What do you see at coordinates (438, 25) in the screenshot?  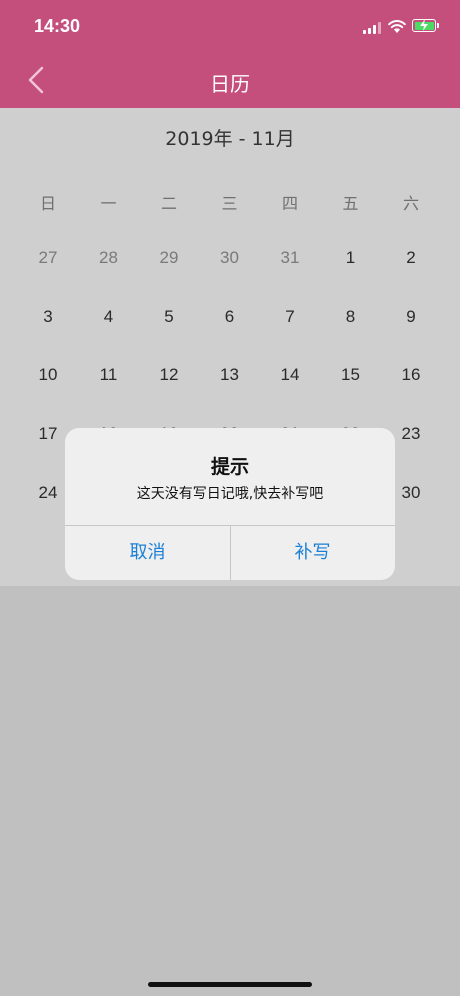 I see `battery-cap` at bounding box center [438, 25].